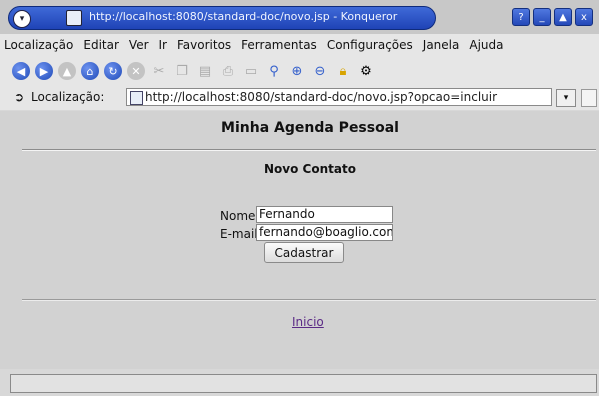  I want to click on print-frame-icon: ▭, so click(251, 71).